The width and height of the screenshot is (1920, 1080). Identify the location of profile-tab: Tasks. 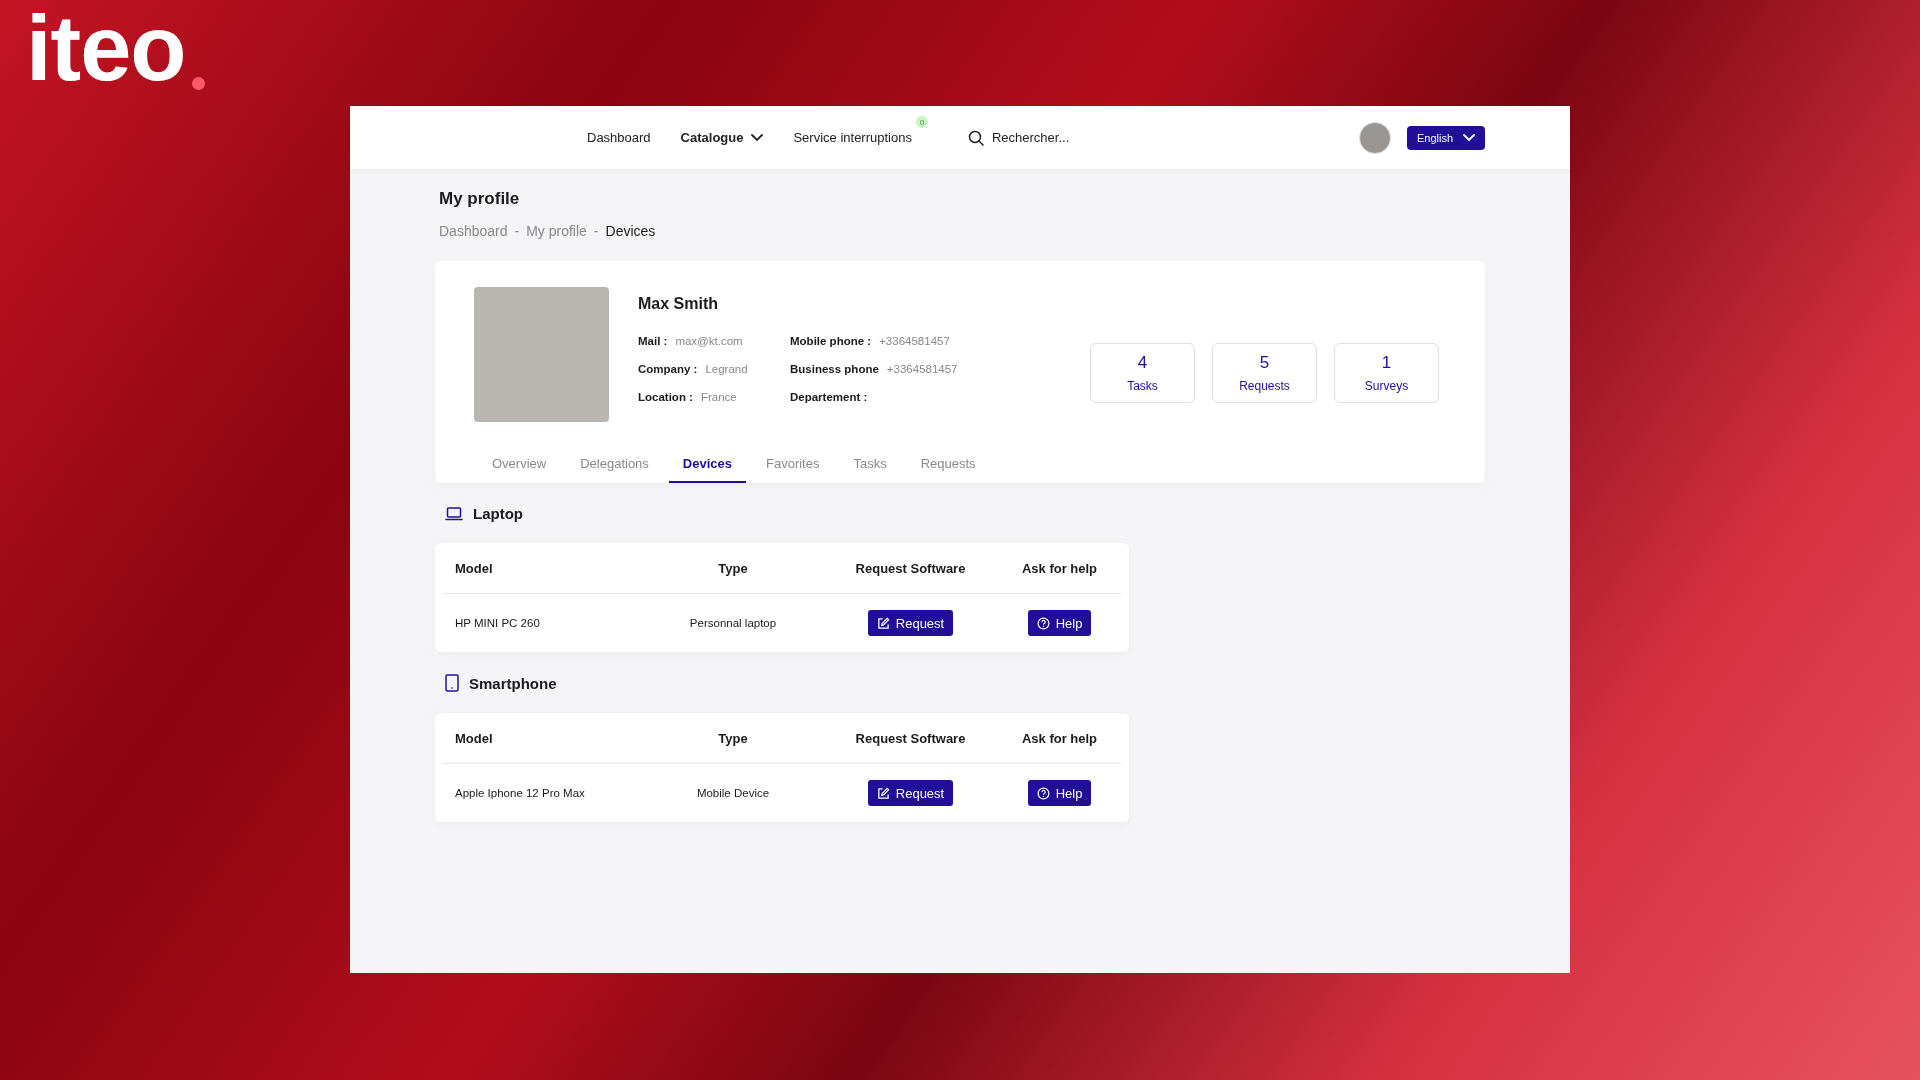
(870, 465).